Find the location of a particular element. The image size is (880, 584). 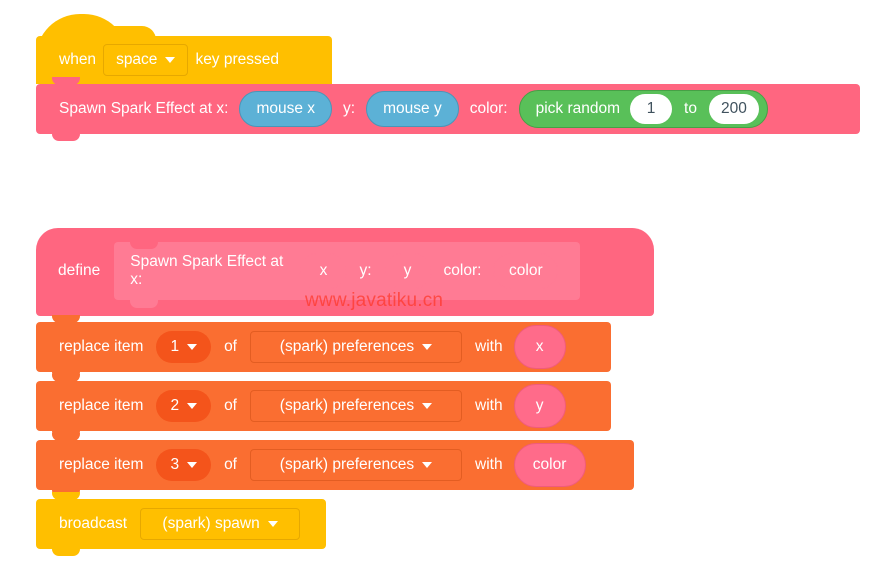

replace-item-3-index-value: 3 is located at coordinates (175, 464).